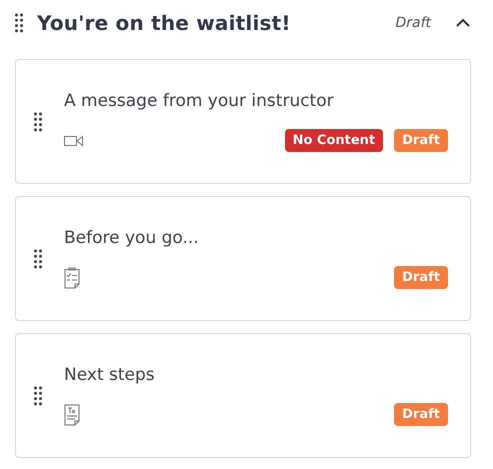 The image size is (493, 469). I want to click on lesson-title: A message from your instructor, so click(199, 101).